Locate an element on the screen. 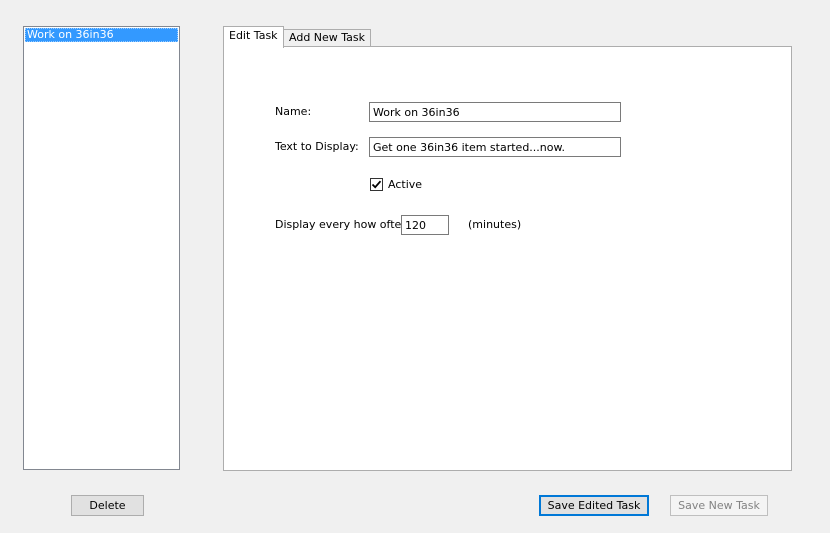 The width and height of the screenshot is (830, 533). tab-edit-task: Edit Task is located at coordinates (253, 37).